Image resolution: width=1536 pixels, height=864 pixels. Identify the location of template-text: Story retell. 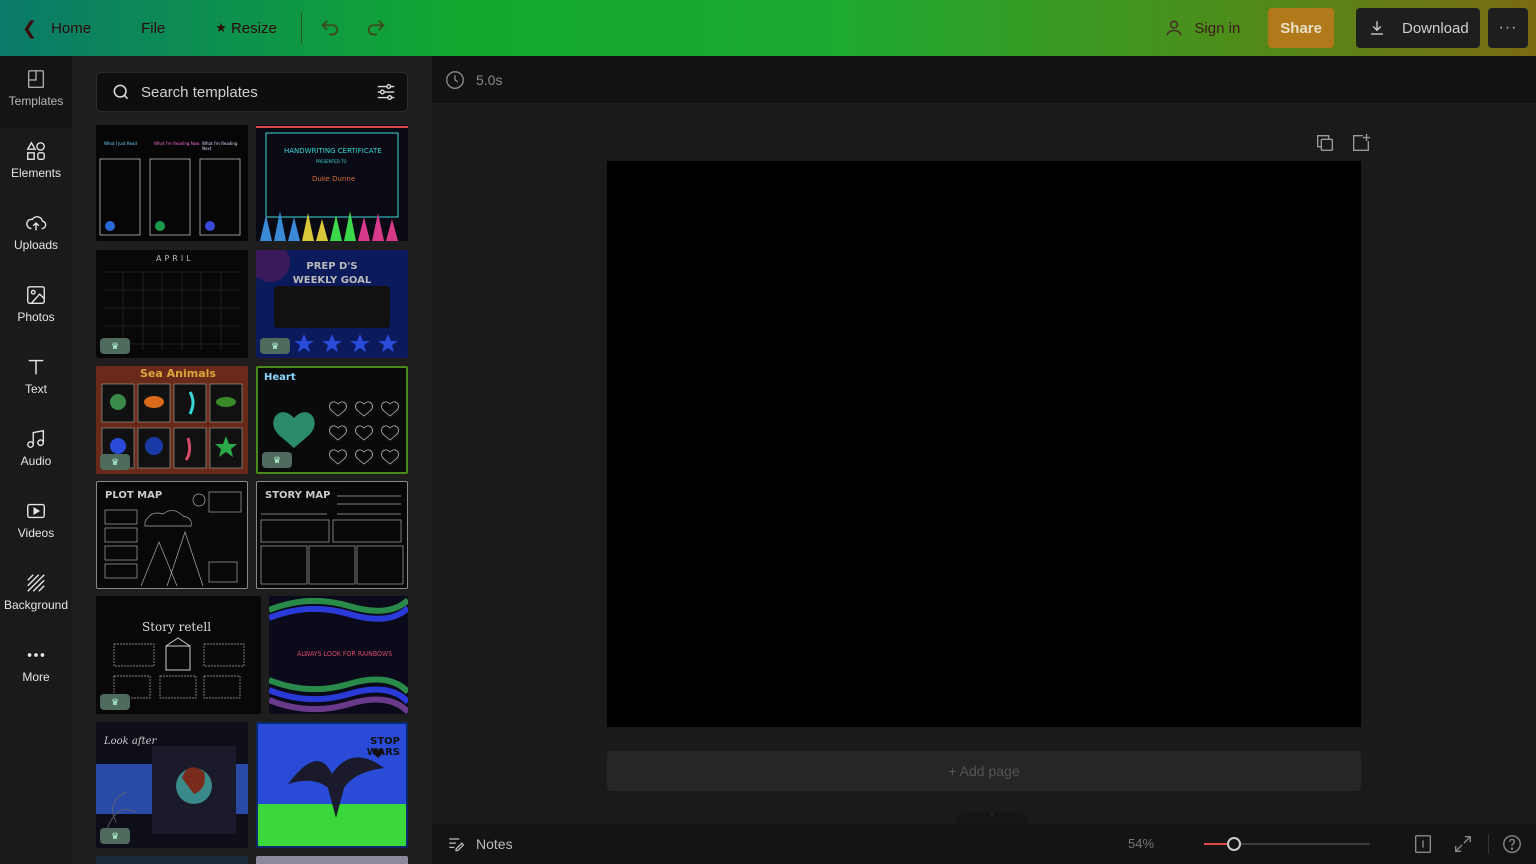
(177, 627).